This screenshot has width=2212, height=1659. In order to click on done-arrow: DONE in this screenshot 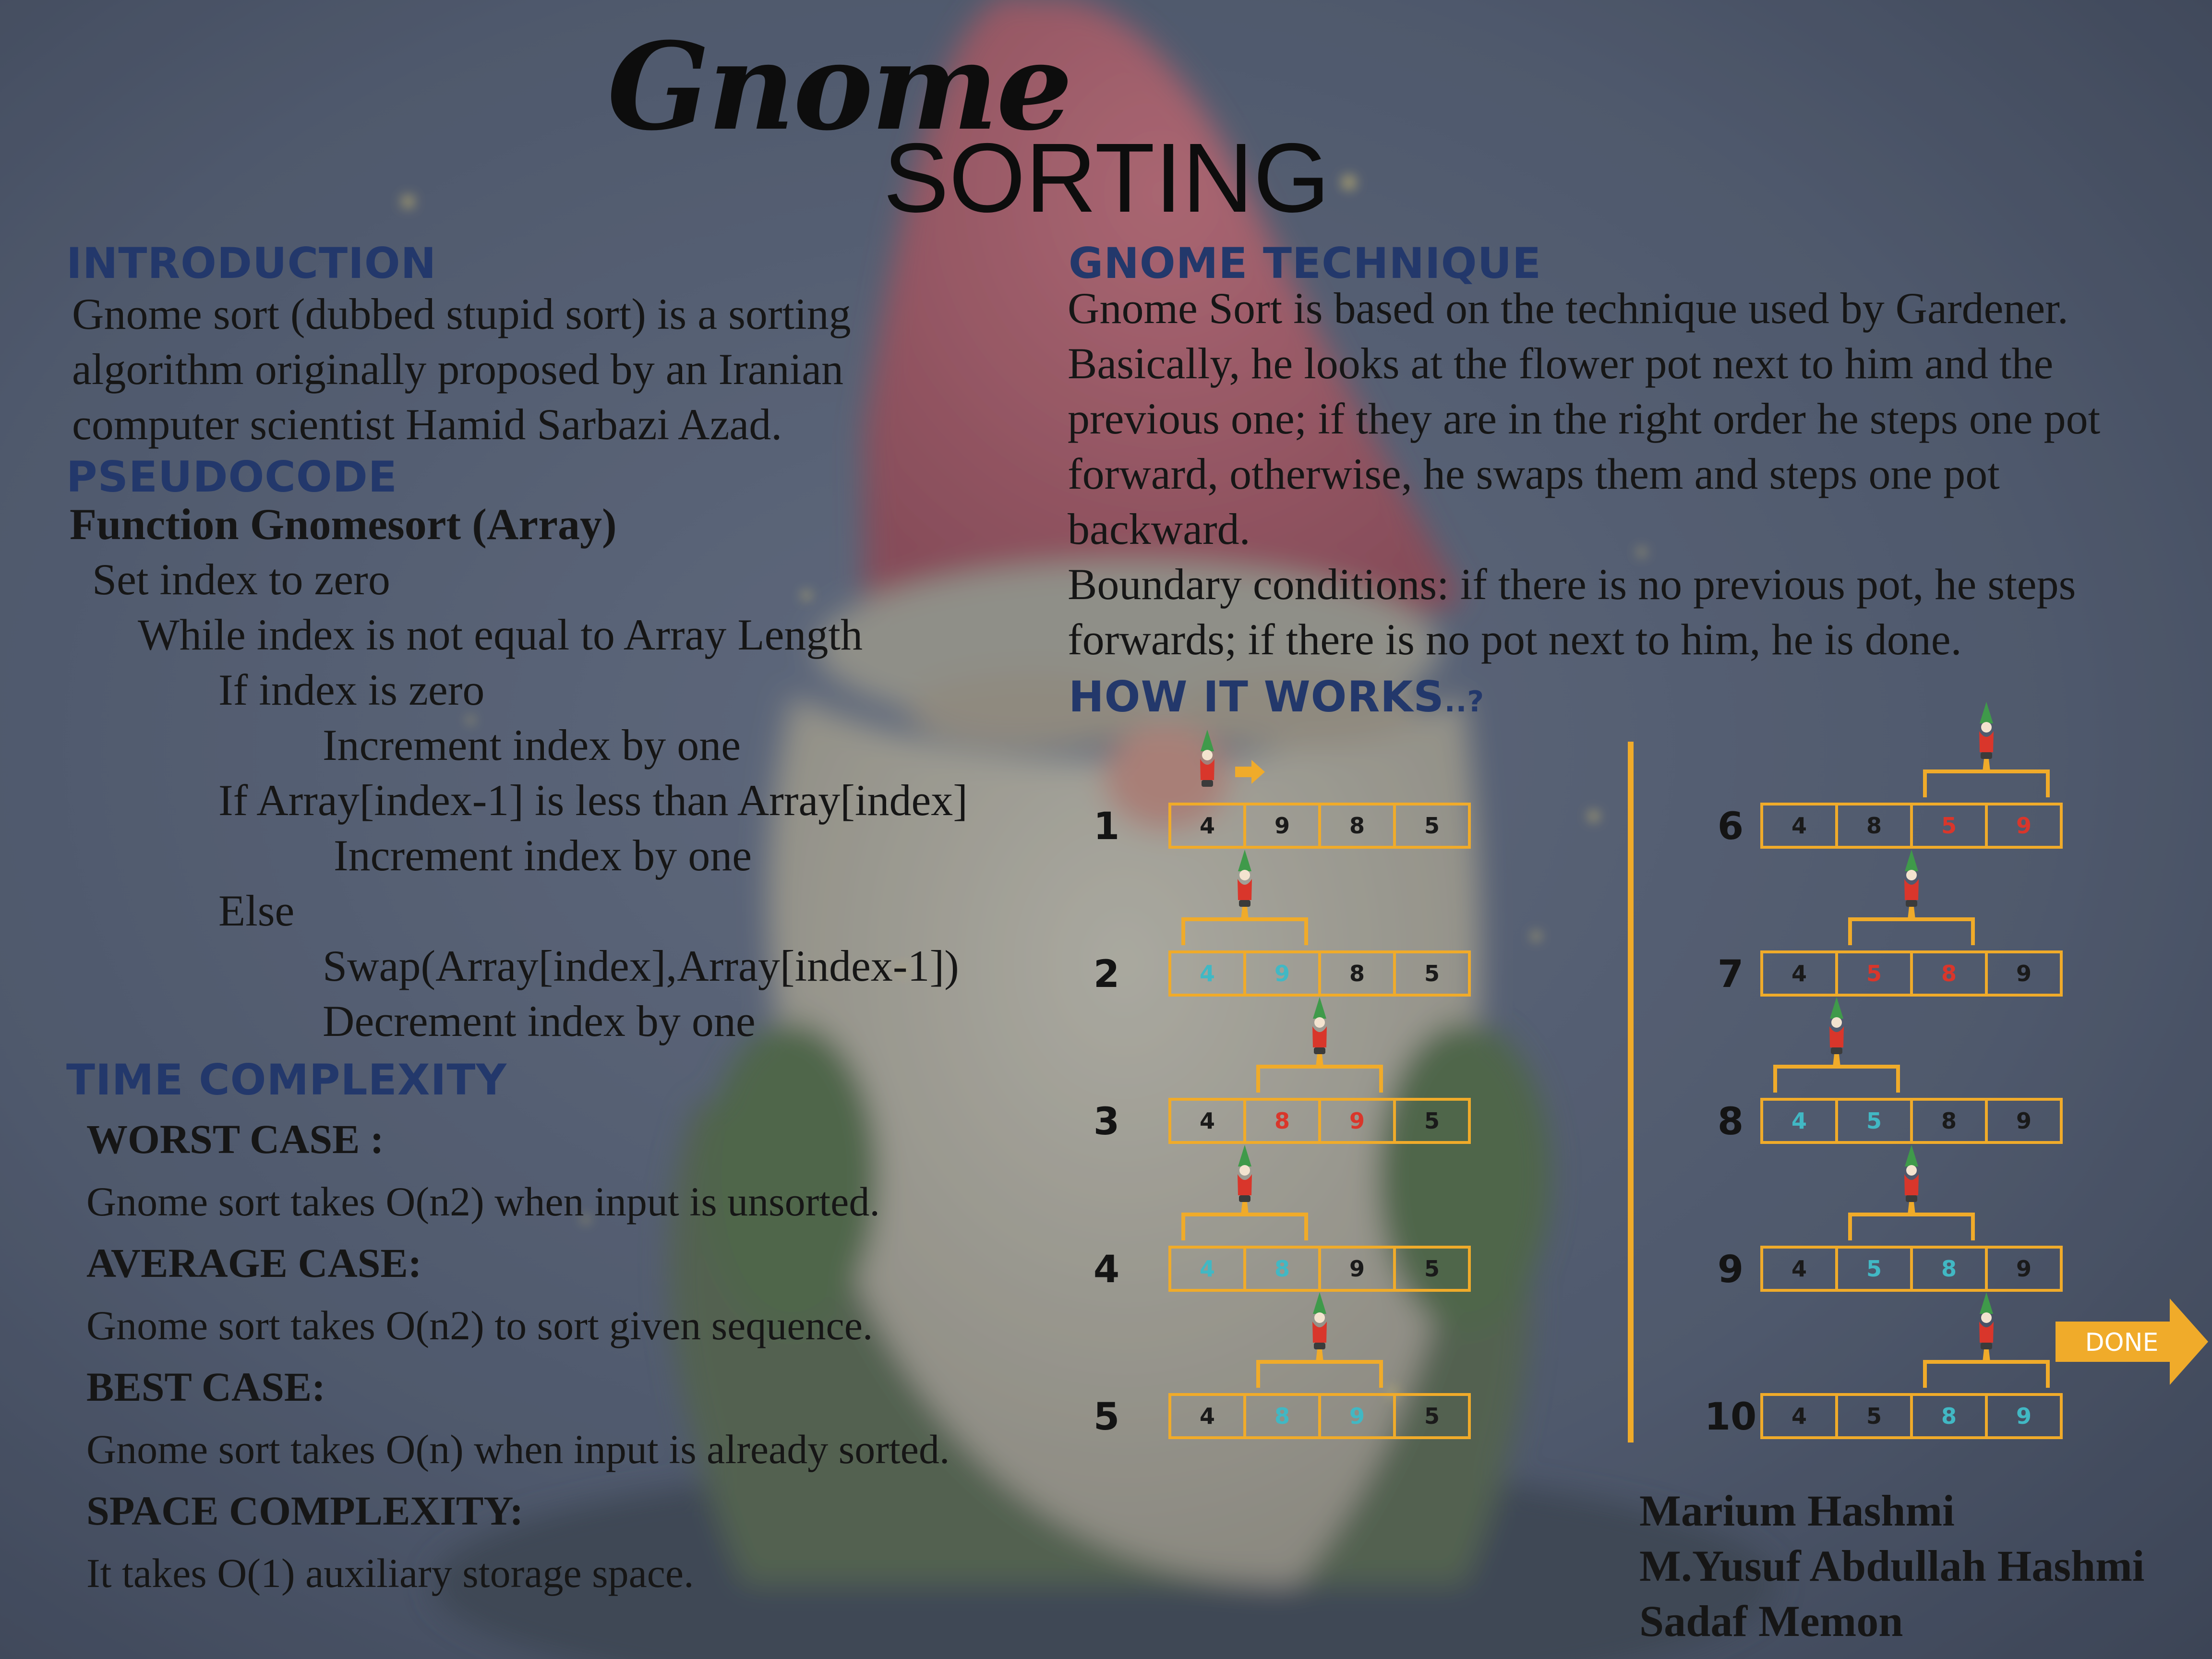, I will do `click(2132, 1341)`.